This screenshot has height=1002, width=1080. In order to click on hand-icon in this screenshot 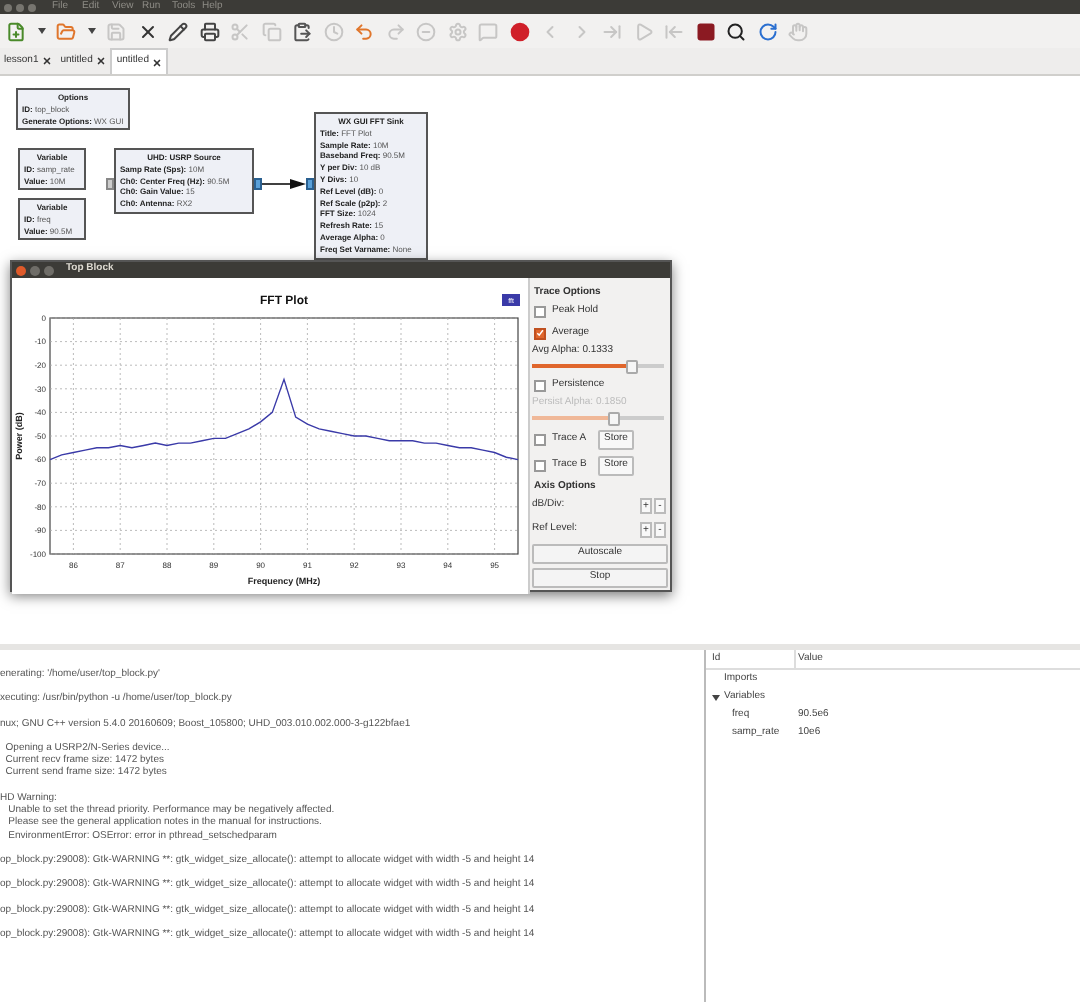, I will do `click(798, 31)`.